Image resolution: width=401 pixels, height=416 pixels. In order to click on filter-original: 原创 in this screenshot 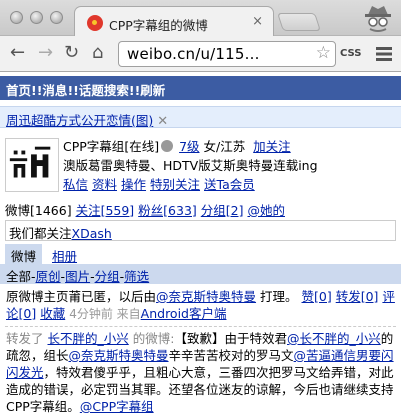, I will do `click(48, 276)`.